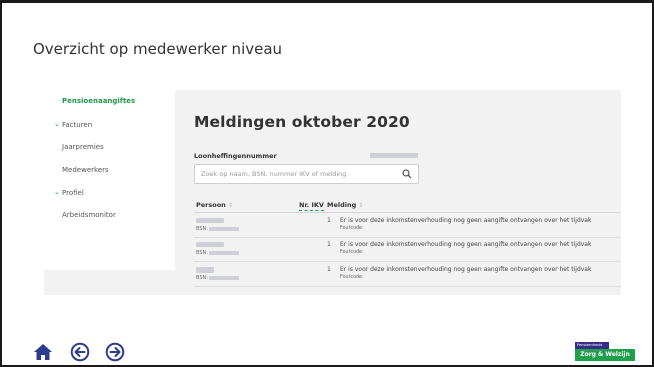 This screenshot has height=367, width=654. Describe the element at coordinates (214, 205) in the screenshot. I see `column-header-persoon: Persoon ⇕` at that location.